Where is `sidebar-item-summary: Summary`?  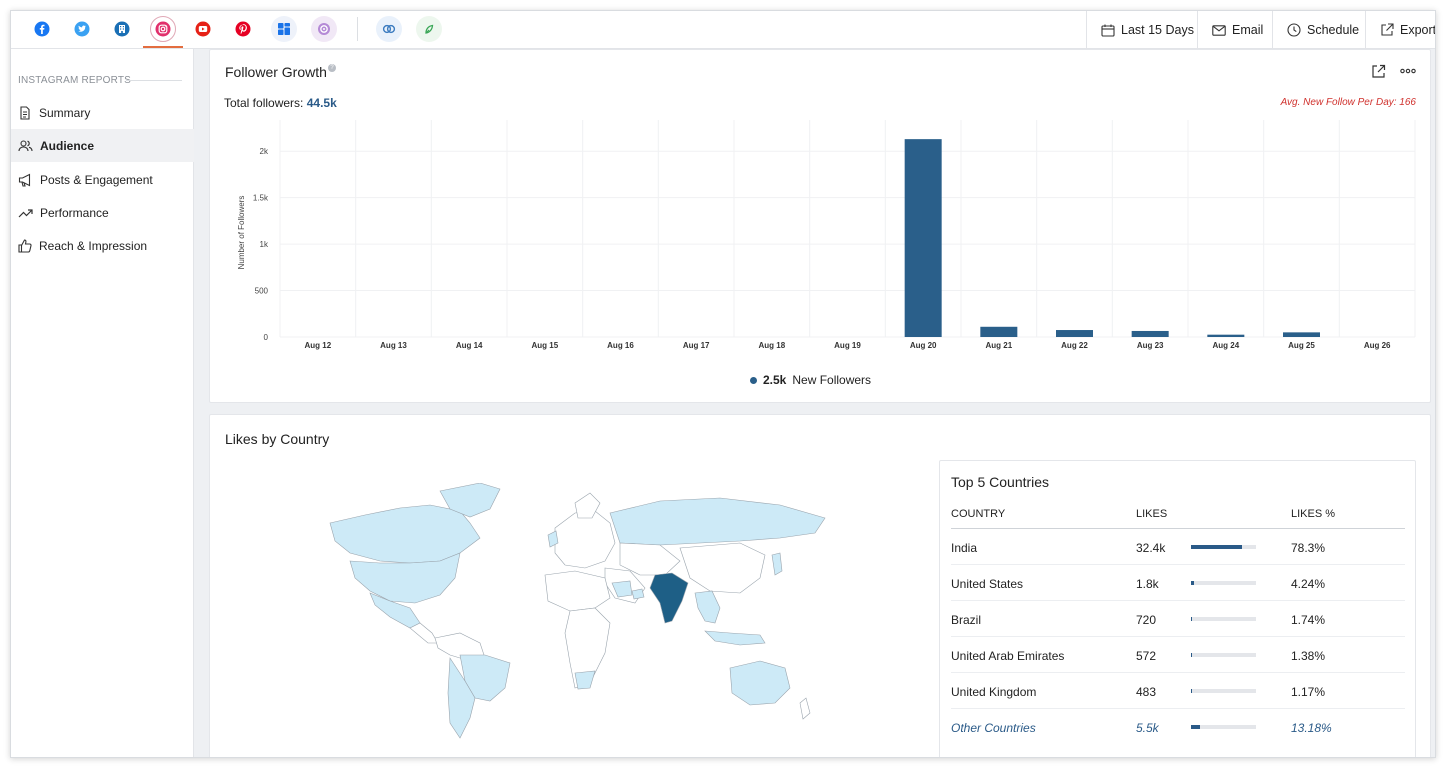
sidebar-item-summary: Summary is located at coordinates (102, 112).